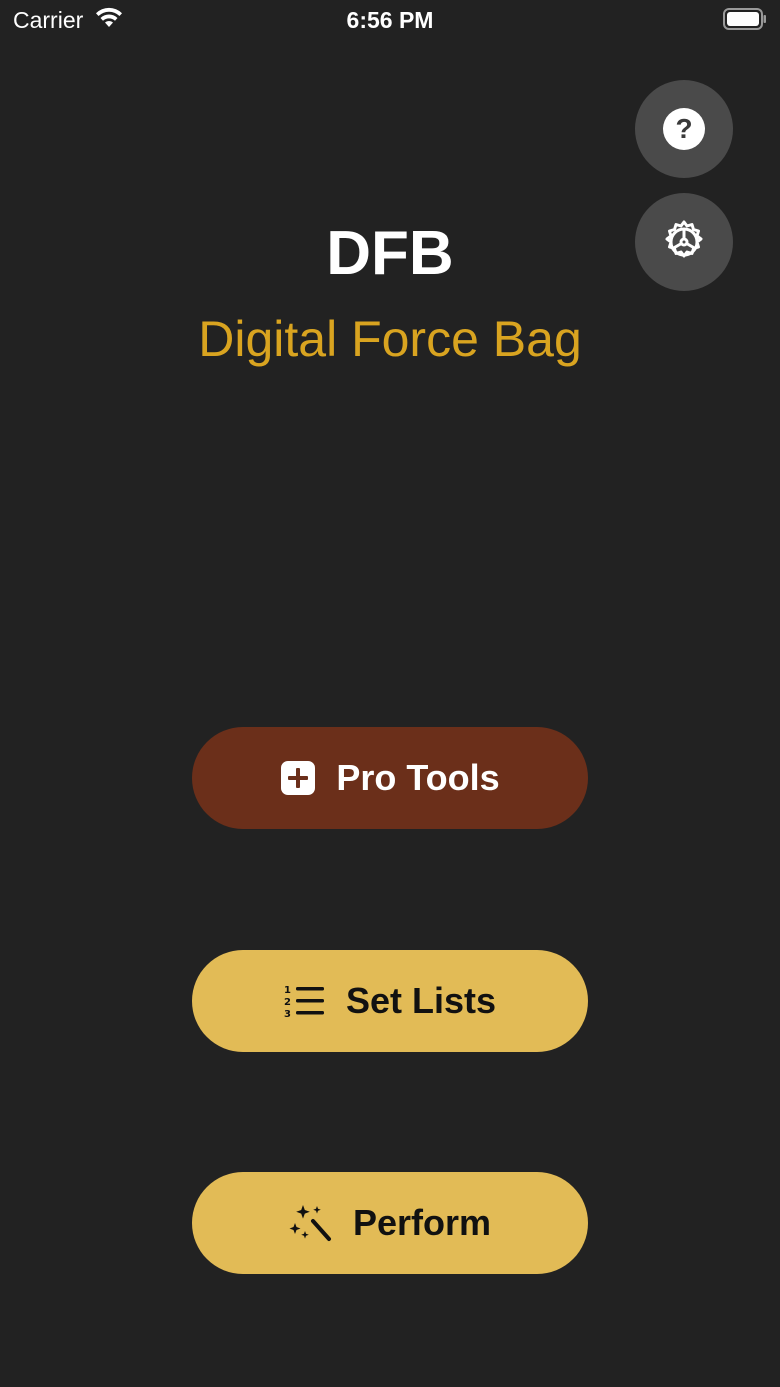 Image resolution: width=780 pixels, height=1387 pixels. Describe the element at coordinates (390, 253) in the screenshot. I see `app-title: DFB` at that location.